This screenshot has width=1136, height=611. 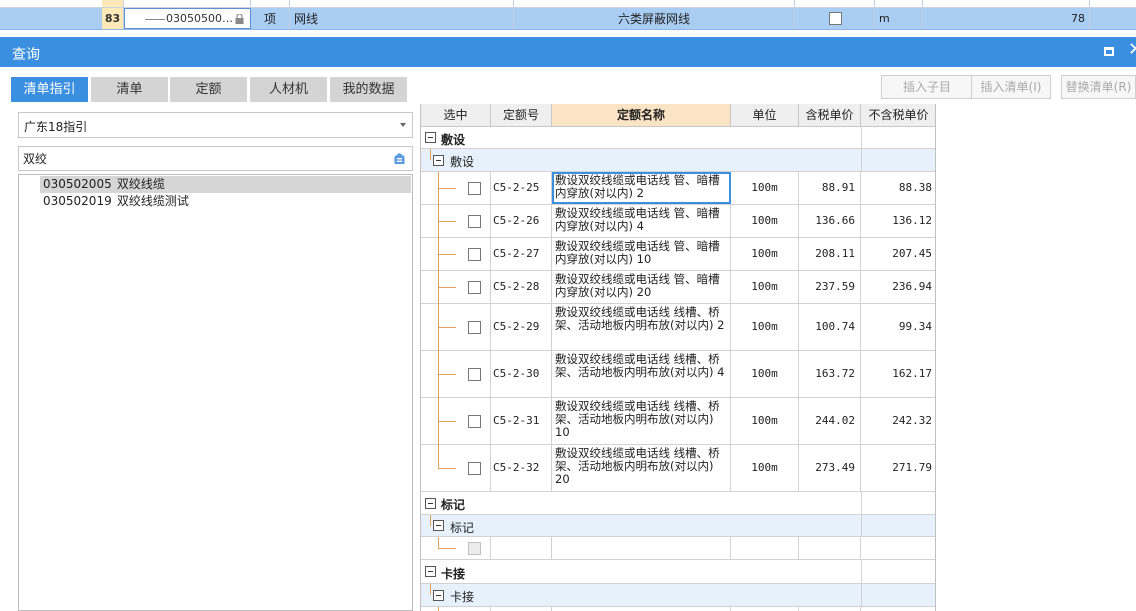 I want to click on tab-list: 清单, so click(x=129, y=89).